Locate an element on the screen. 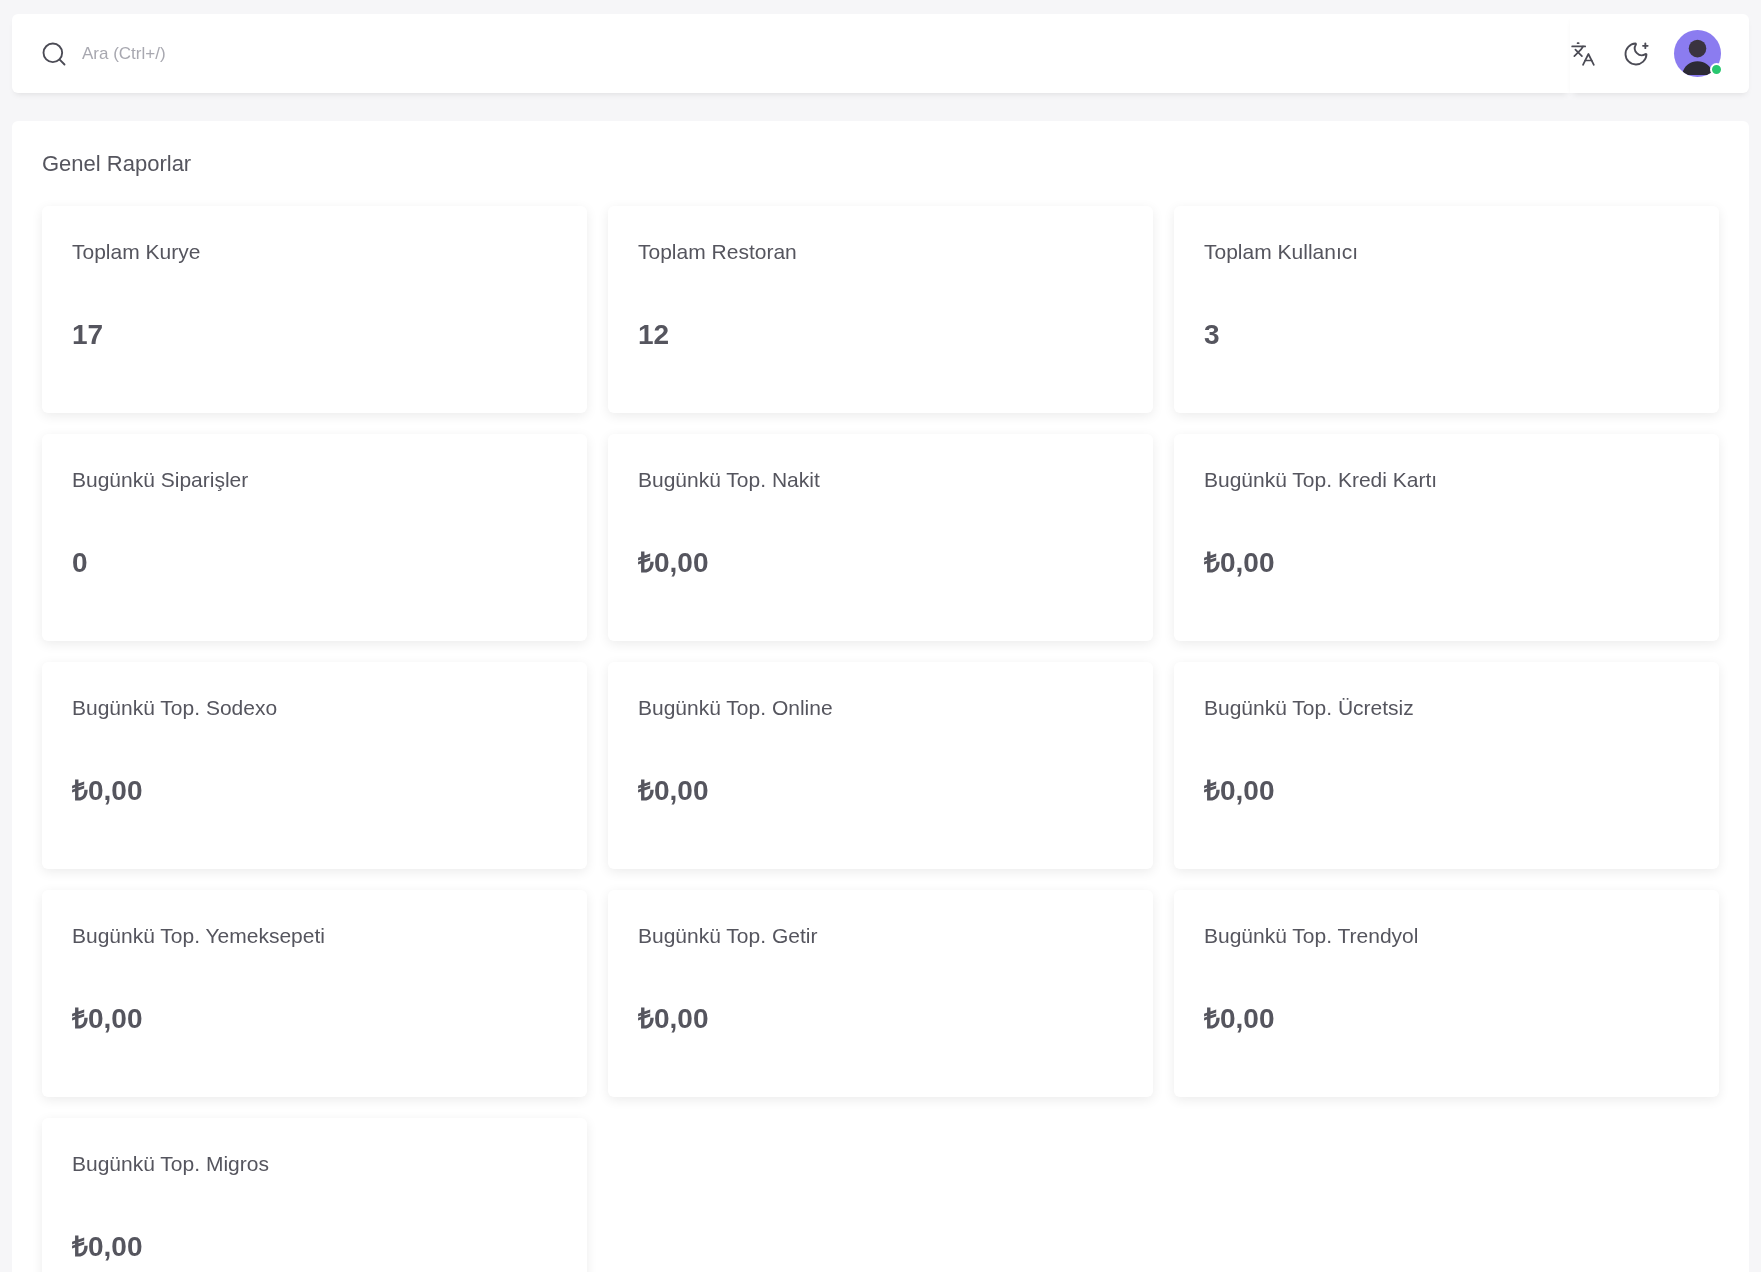 The image size is (1761, 1272). stat-value: 3 is located at coordinates (1212, 334).